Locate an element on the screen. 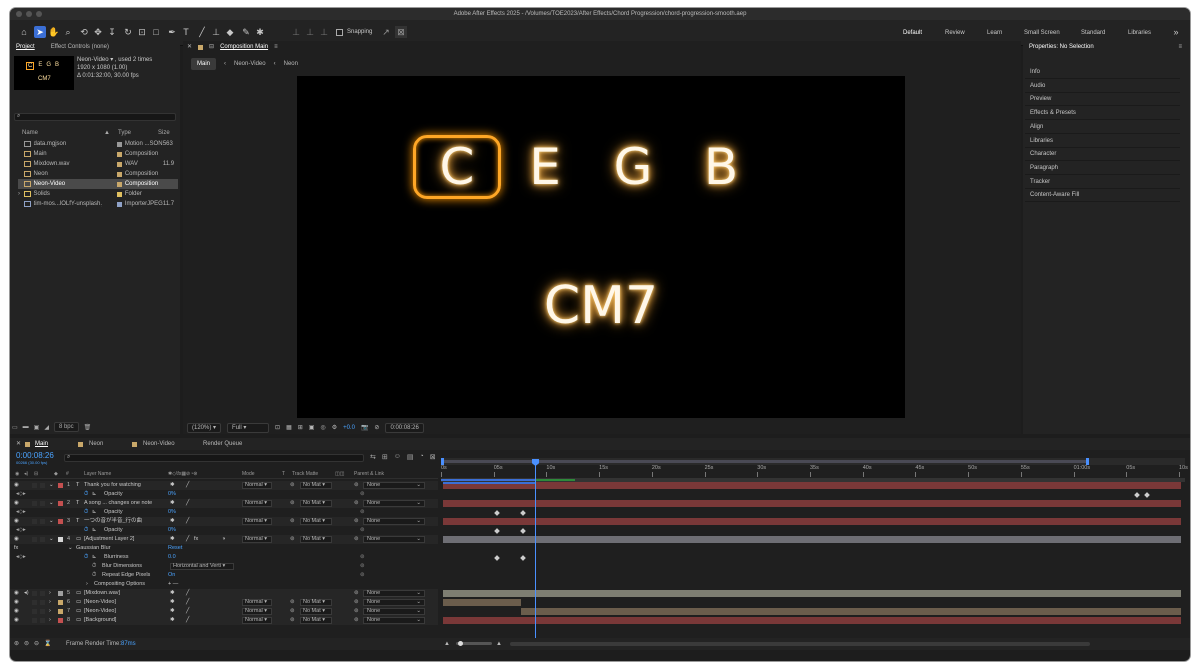  zoom-dropdown: (120%) ▾ is located at coordinates (204, 428).